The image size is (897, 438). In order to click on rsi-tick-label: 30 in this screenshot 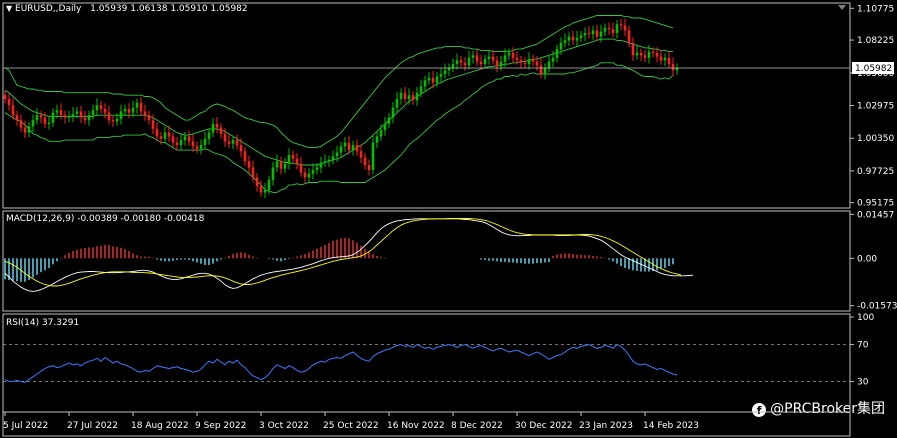, I will do `click(863, 382)`.